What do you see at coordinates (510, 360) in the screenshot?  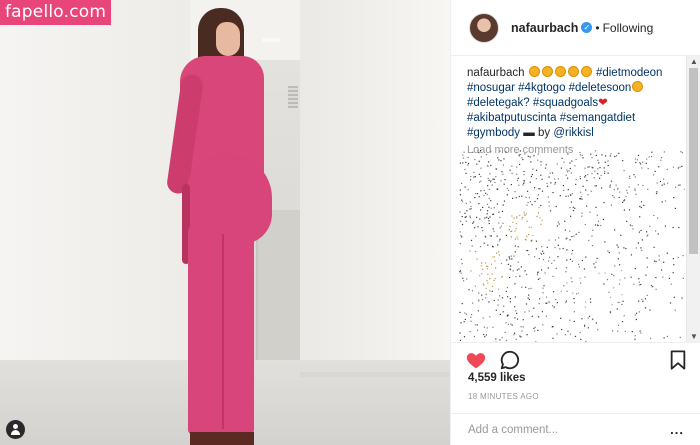 I see `speech-bubble-icon` at bounding box center [510, 360].